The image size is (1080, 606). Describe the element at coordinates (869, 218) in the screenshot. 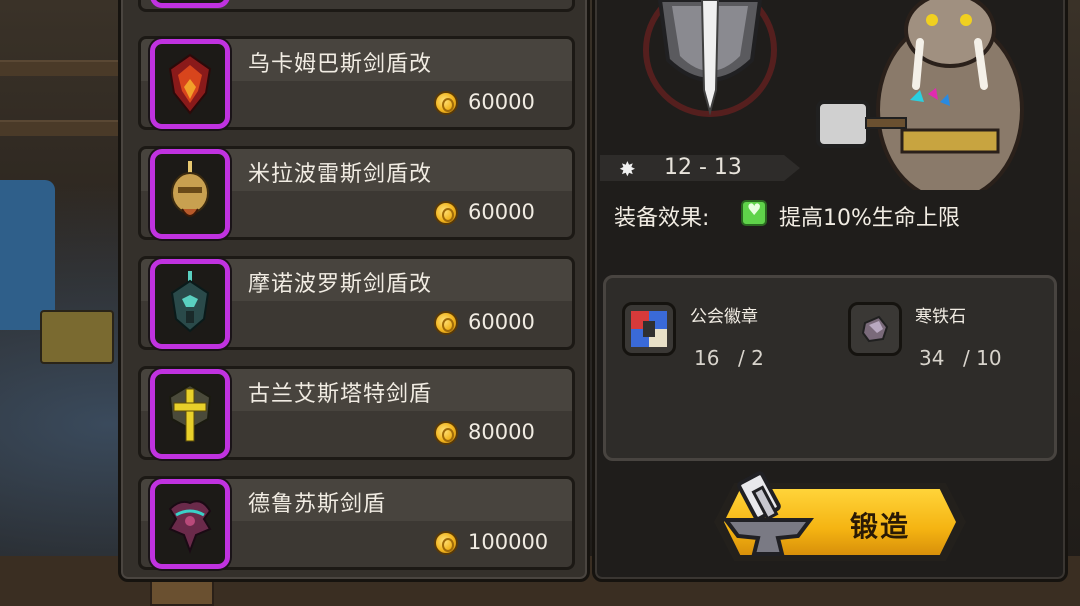

I see `effect-text: 提高10%生命上限` at that location.